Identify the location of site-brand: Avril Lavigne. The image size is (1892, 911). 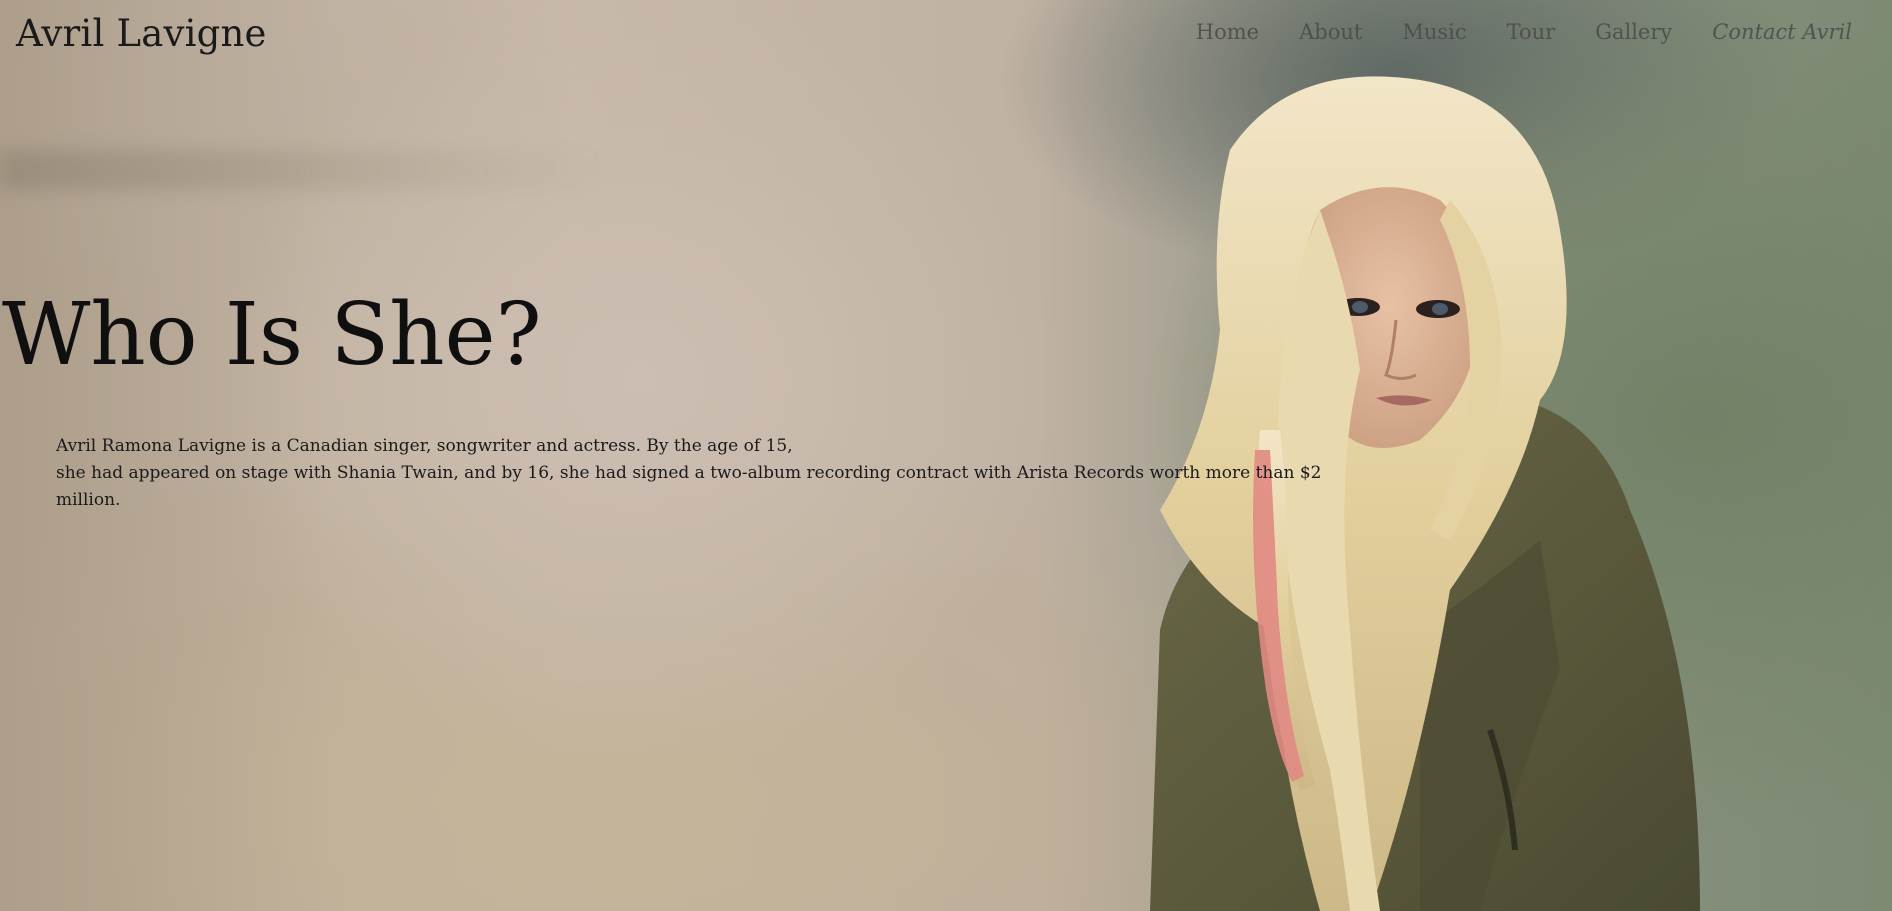
(141, 33).